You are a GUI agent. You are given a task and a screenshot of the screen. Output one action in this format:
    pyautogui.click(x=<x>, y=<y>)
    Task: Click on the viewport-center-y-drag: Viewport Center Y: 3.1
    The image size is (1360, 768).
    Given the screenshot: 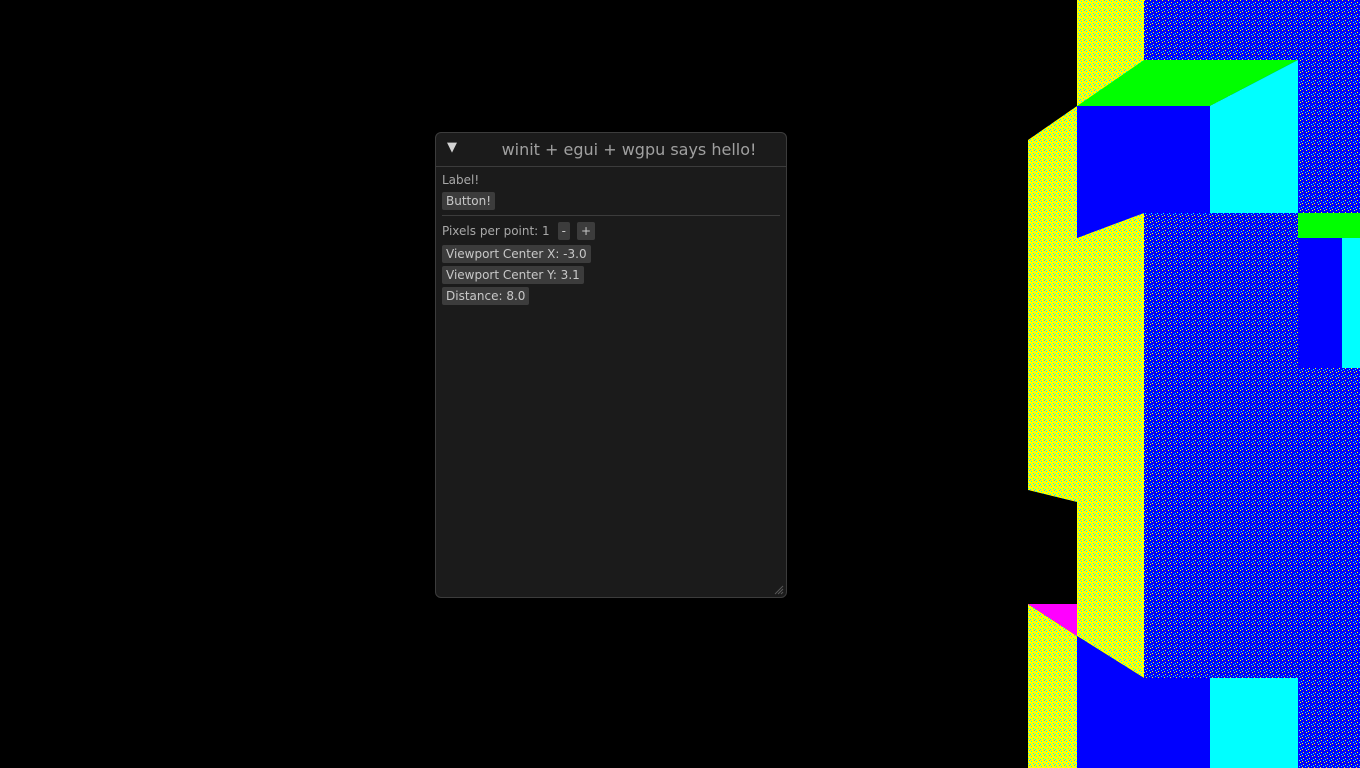 What is the action you would take?
    pyautogui.click(x=513, y=275)
    